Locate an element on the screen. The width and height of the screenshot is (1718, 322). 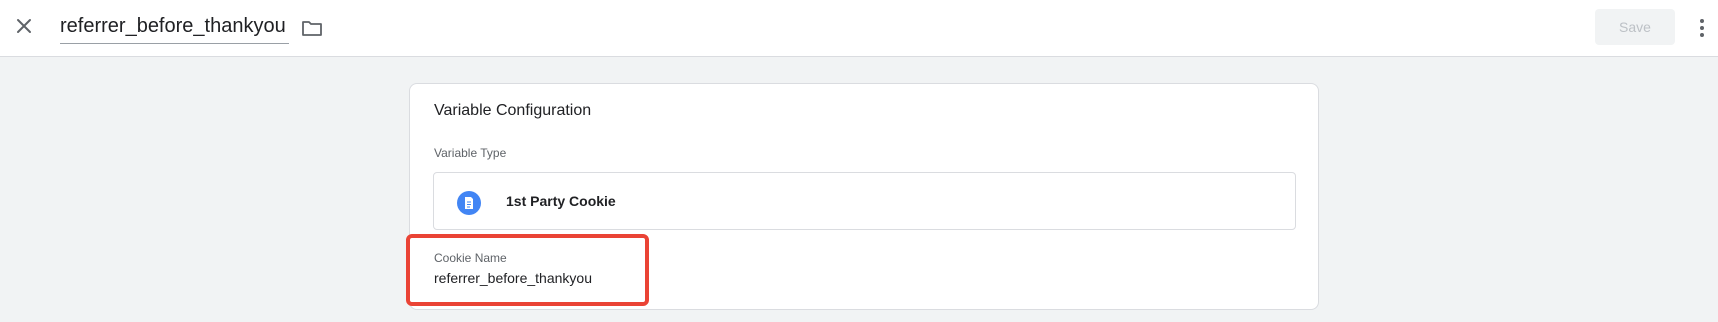
document-icon is located at coordinates (469, 203).